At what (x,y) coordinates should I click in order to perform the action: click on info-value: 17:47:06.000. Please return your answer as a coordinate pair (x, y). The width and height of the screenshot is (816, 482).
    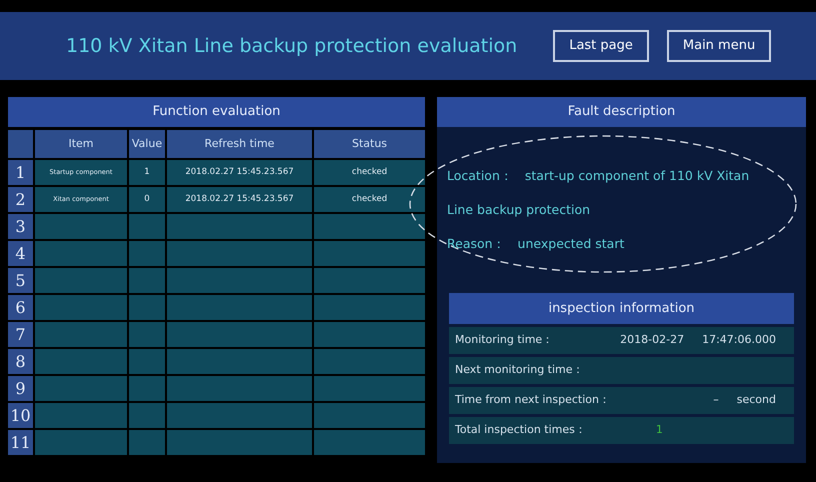
    Looking at the image, I should click on (739, 340).